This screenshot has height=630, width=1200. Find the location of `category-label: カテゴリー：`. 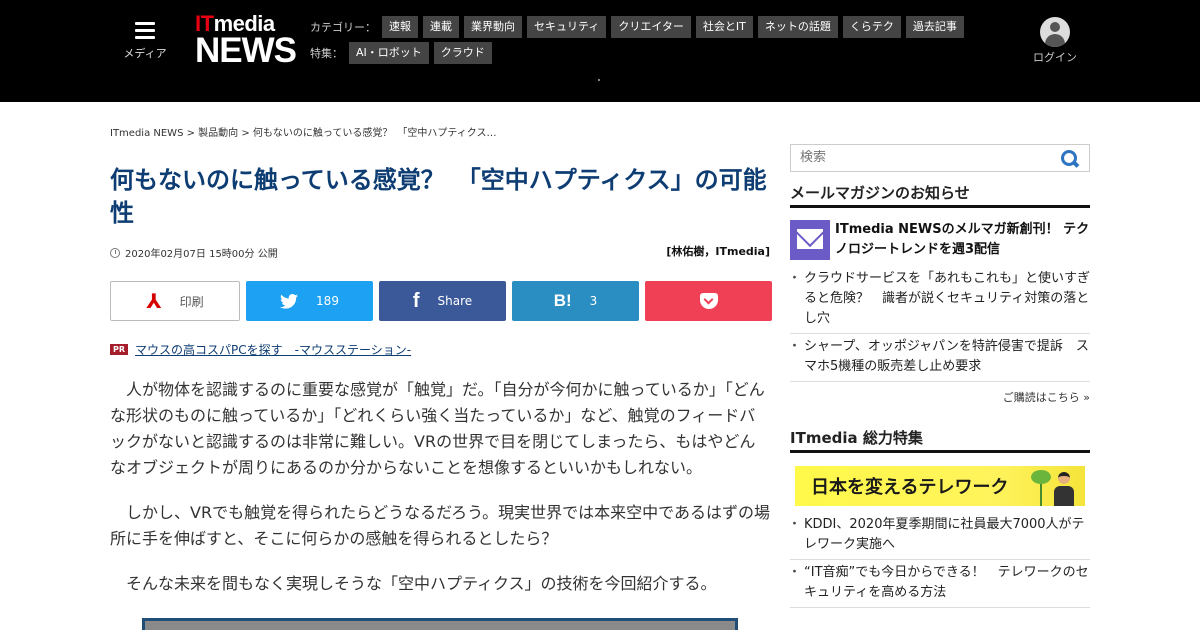

category-label: カテゴリー： is located at coordinates (343, 27).